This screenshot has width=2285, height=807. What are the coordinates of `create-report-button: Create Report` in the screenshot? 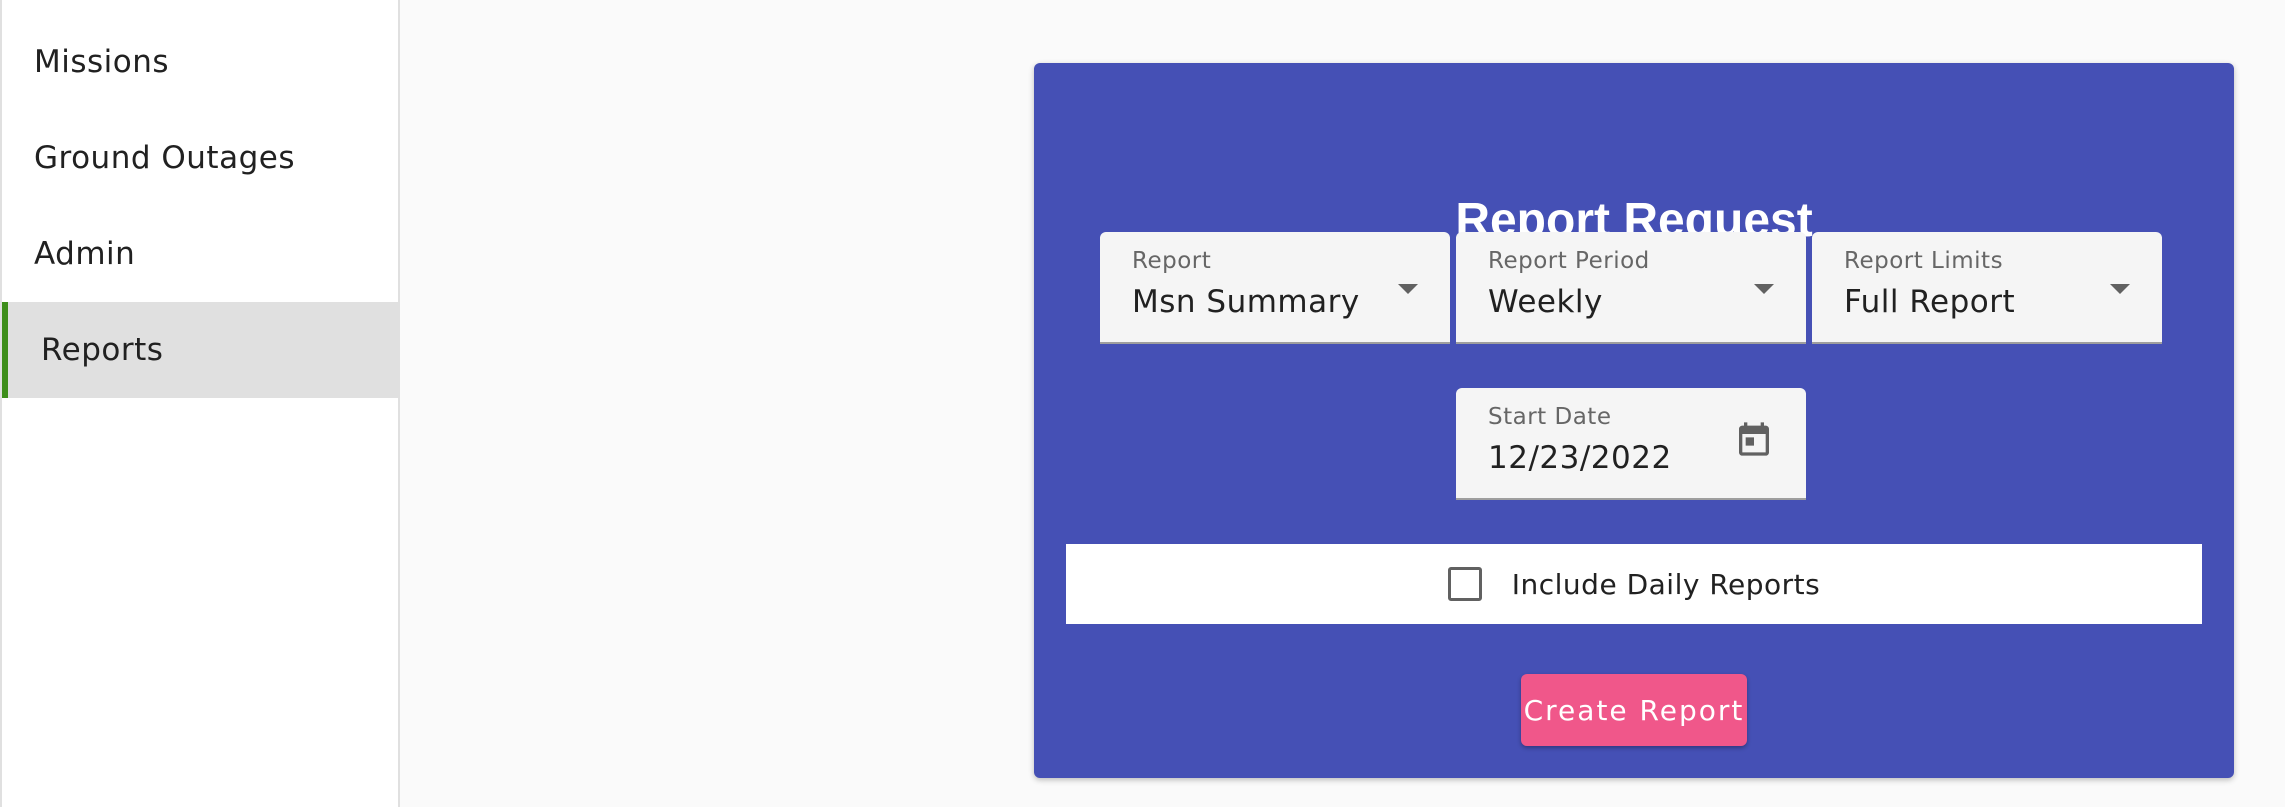 It's located at (1634, 710).